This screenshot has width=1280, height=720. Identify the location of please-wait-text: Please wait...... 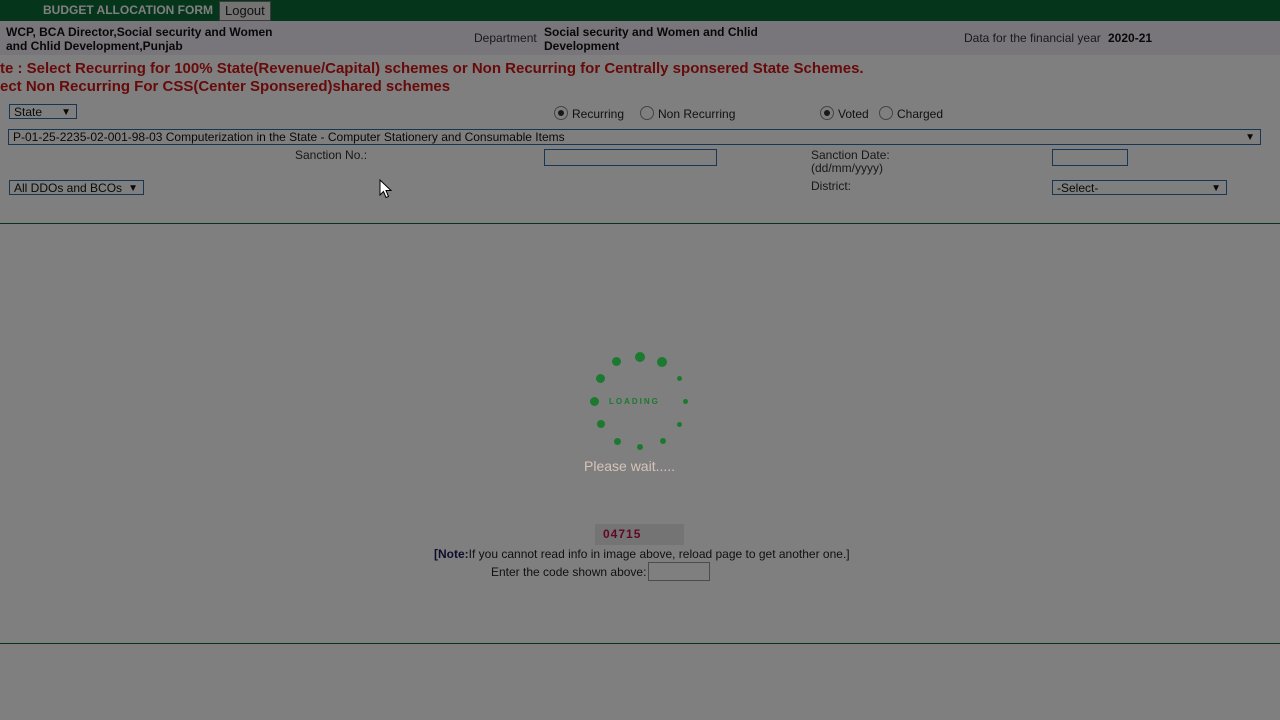
(630, 466).